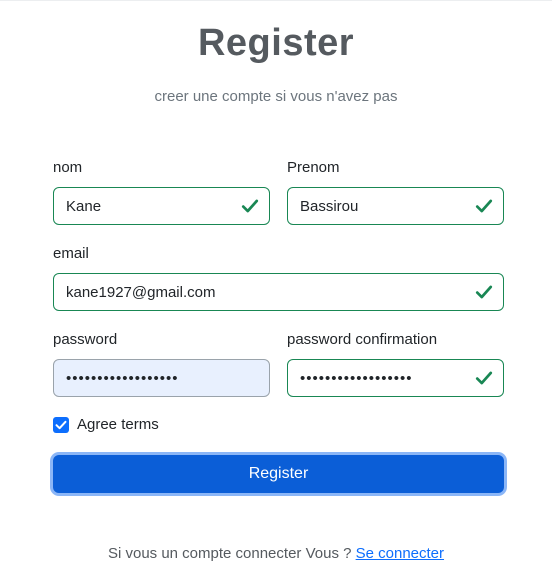 The width and height of the screenshot is (552, 586). Describe the element at coordinates (231, 553) in the screenshot. I see `login-prompt-text: Si vous un compte connecter Vous ?` at that location.